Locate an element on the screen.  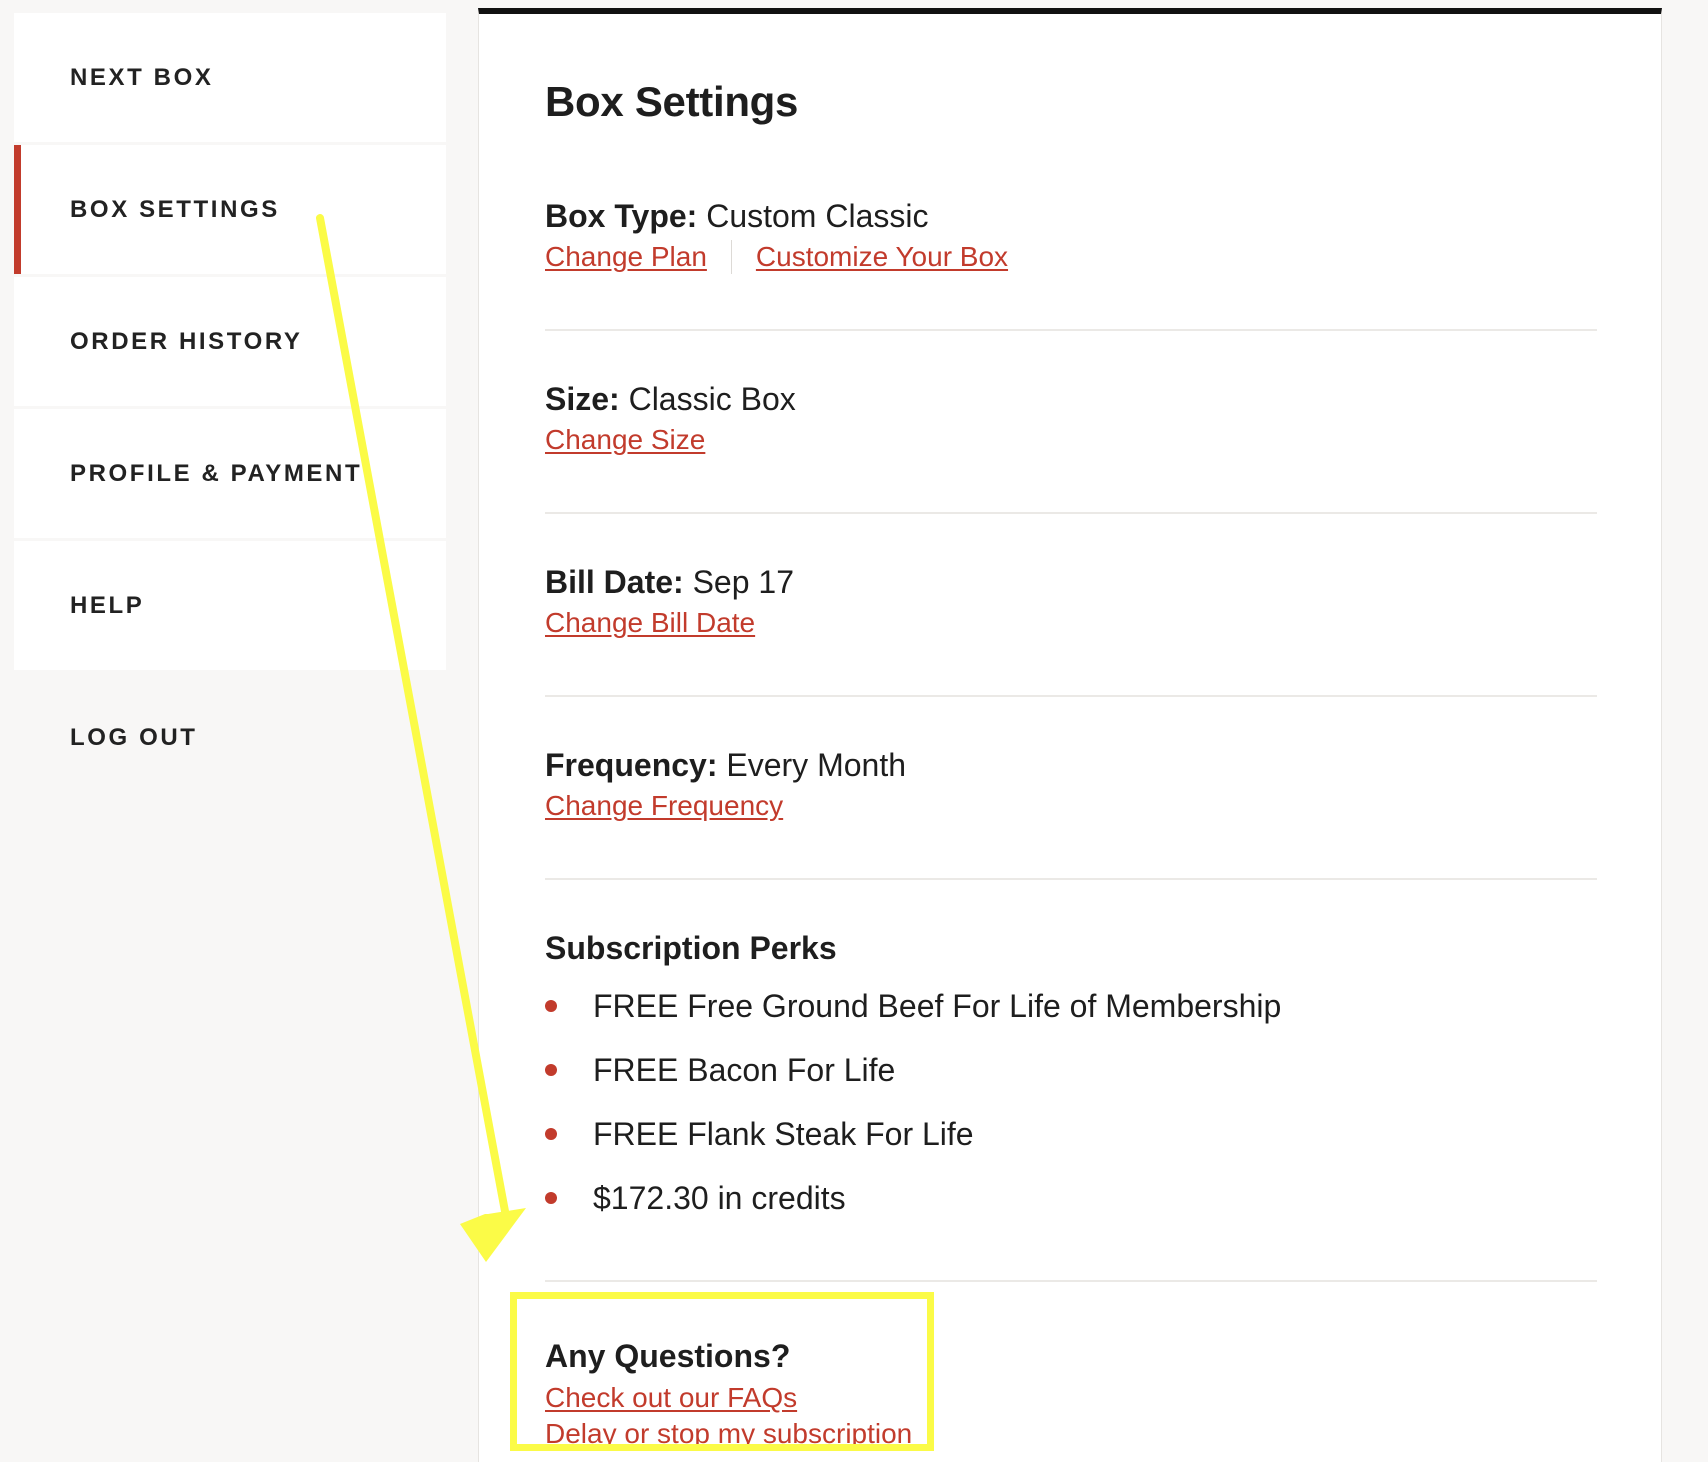
size-section: Size: Classic Box Change Size is located at coordinates (1071, 418).